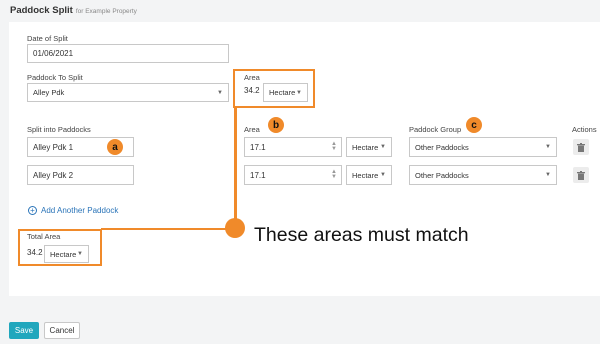  Describe the element at coordinates (80, 175) in the screenshot. I see `paddock-name-input-2: Alley Pdk 2` at that location.